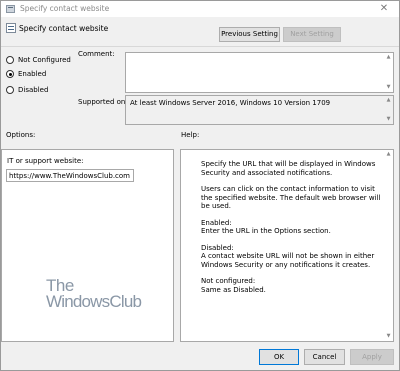 The height and width of the screenshot is (371, 400). What do you see at coordinates (94, 301) in the screenshot?
I see `logo-line-2: WindowsClub` at bounding box center [94, 301].